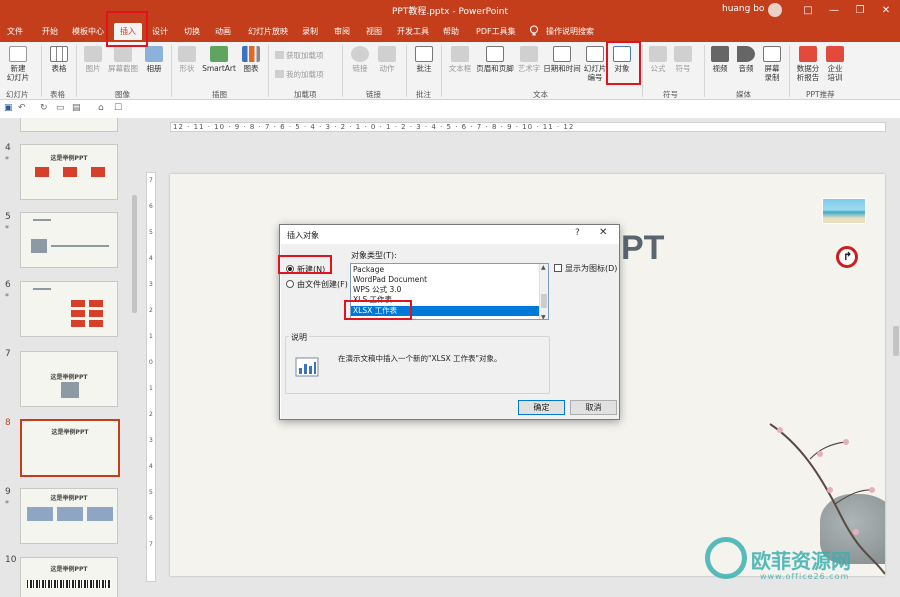  I want to click on tab-pdf-tools: PDF工具集, so click(496, 31).